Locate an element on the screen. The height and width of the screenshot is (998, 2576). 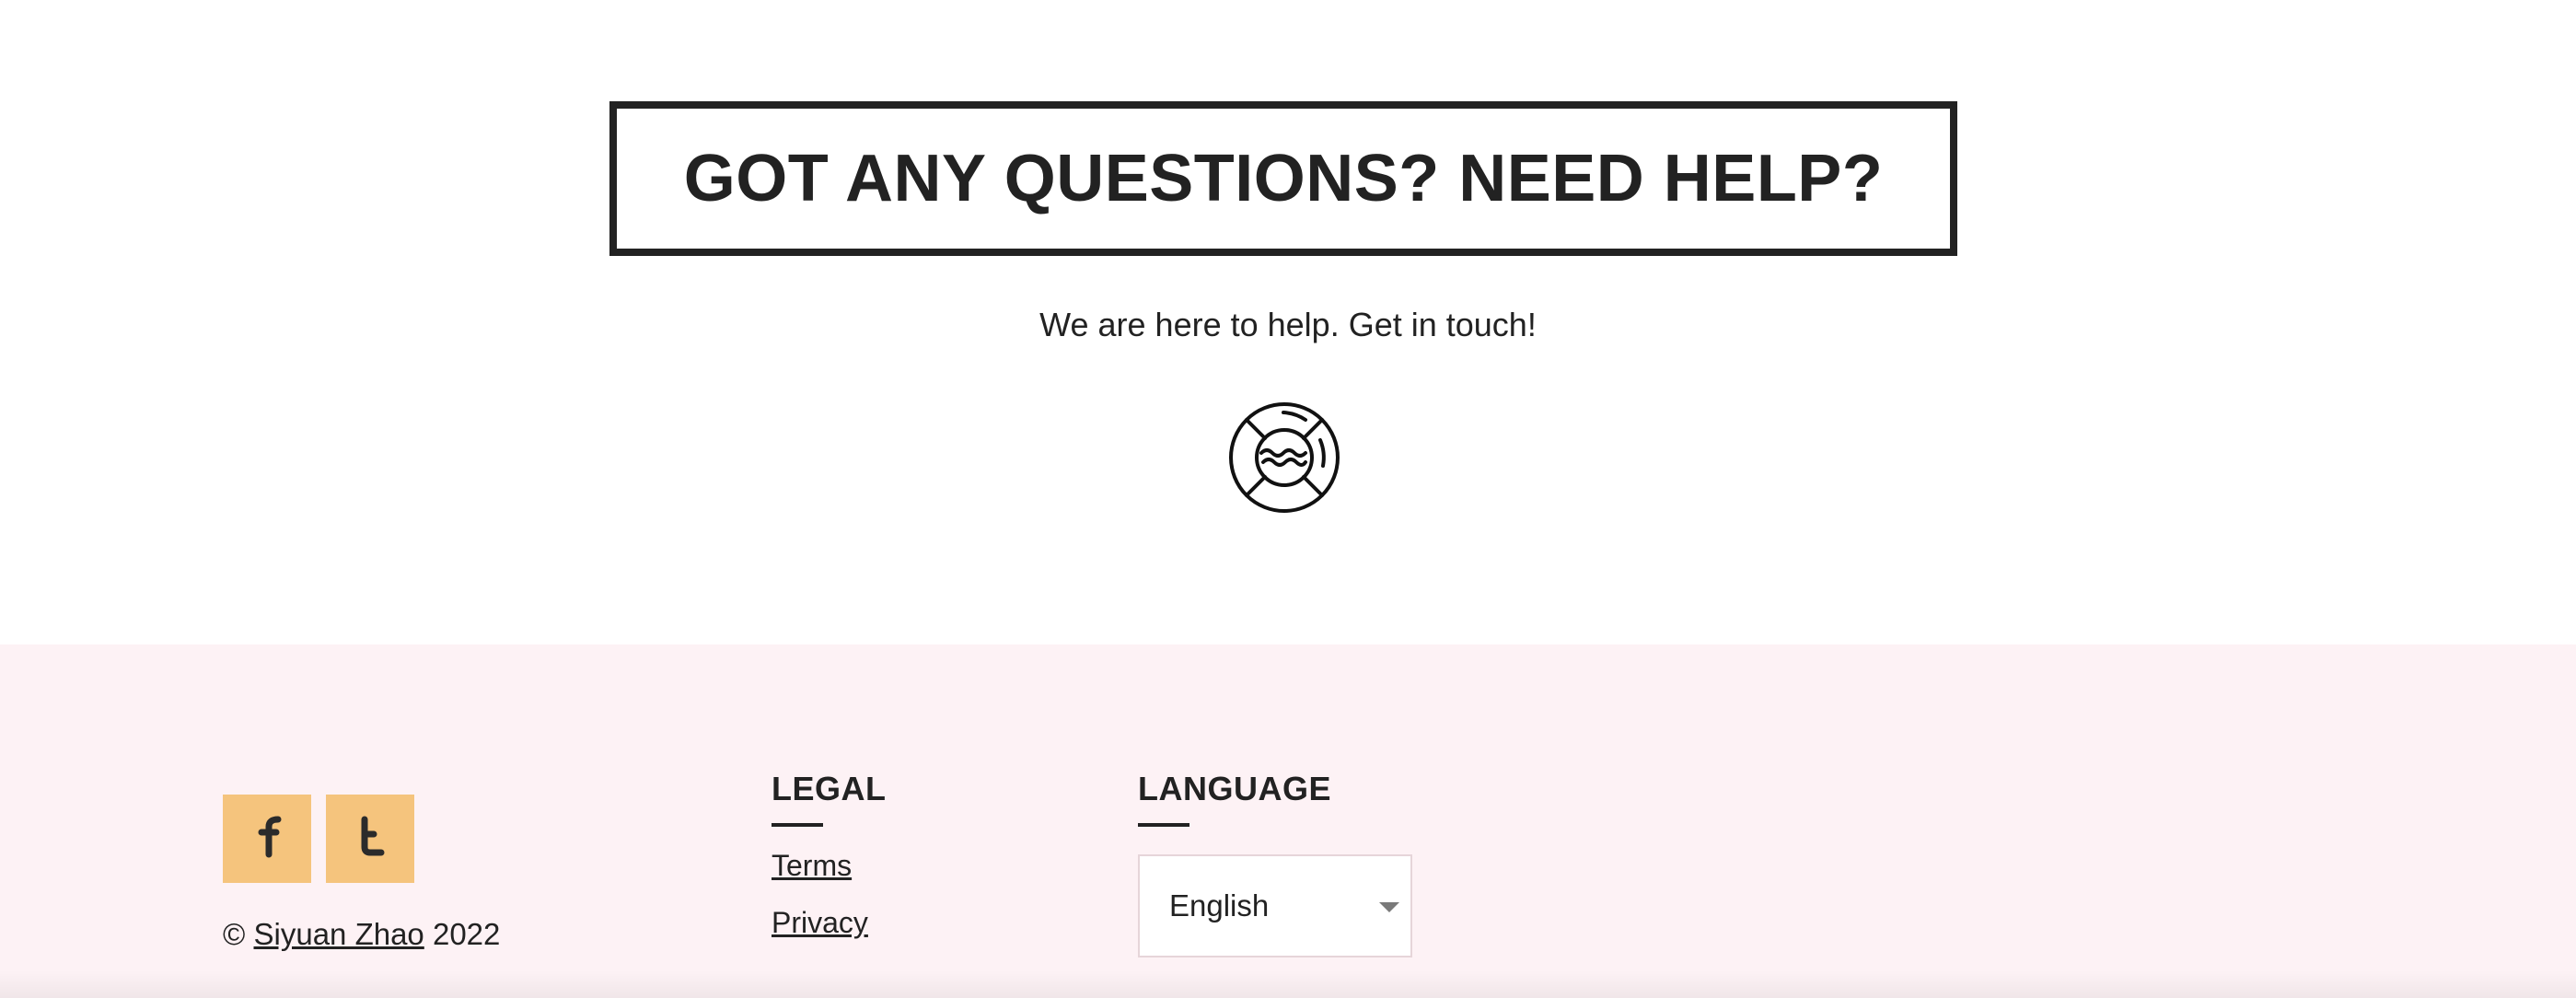
copyright: © Siyuan Zhao 2022 is located at coordinates (361, 934).